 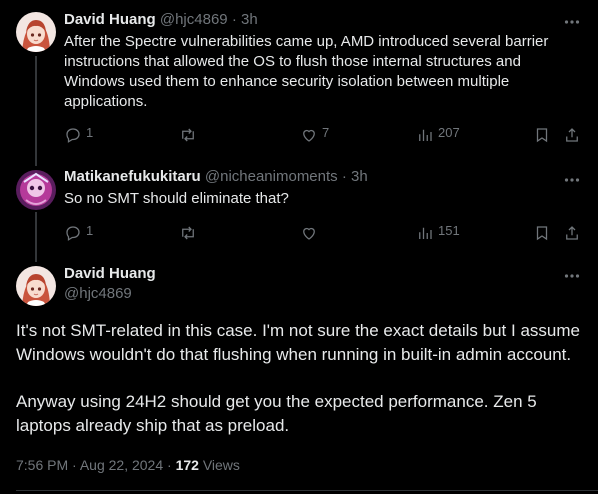 I want to click on action-bar: 1 151, so click(x=324, y=233).